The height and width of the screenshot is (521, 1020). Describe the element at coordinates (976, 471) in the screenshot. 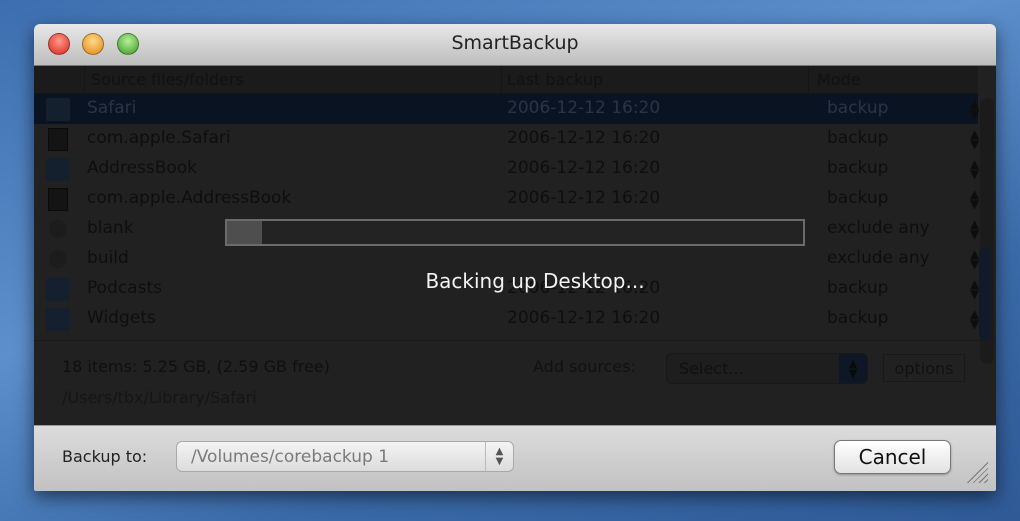

I see `resize-grip-icon` at that location.